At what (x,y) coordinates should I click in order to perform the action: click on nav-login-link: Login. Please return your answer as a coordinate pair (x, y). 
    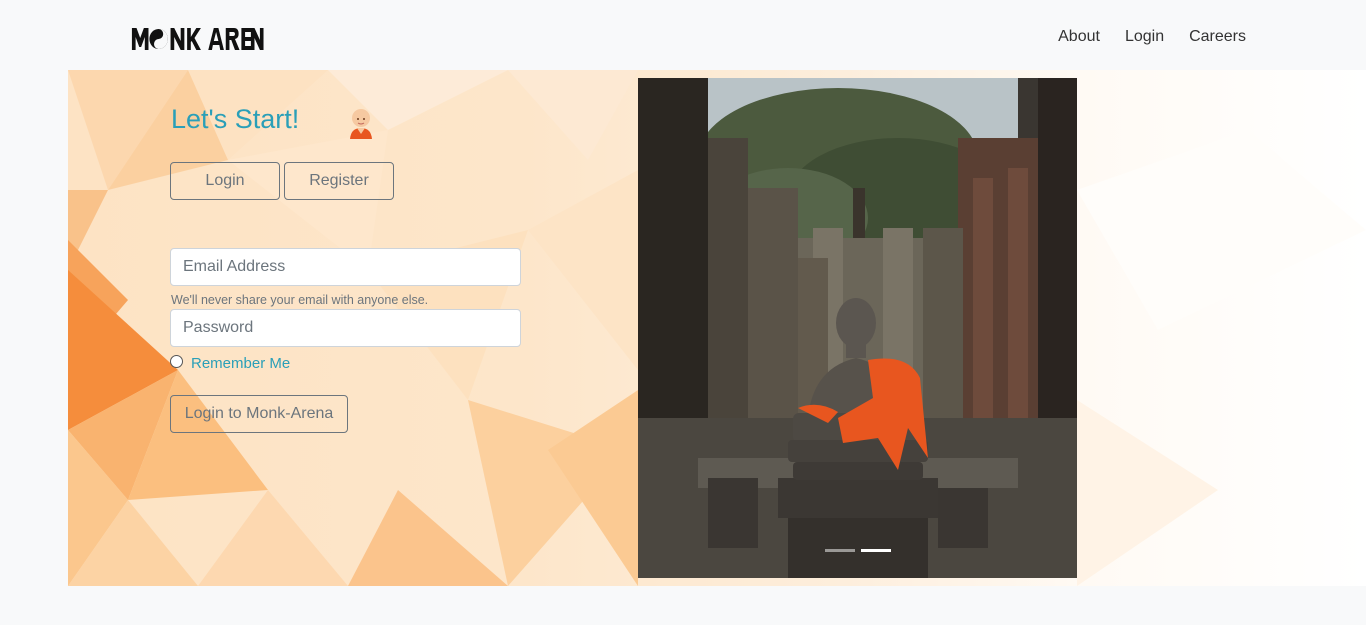
    Looking at the image, I should click on (1144, 37).